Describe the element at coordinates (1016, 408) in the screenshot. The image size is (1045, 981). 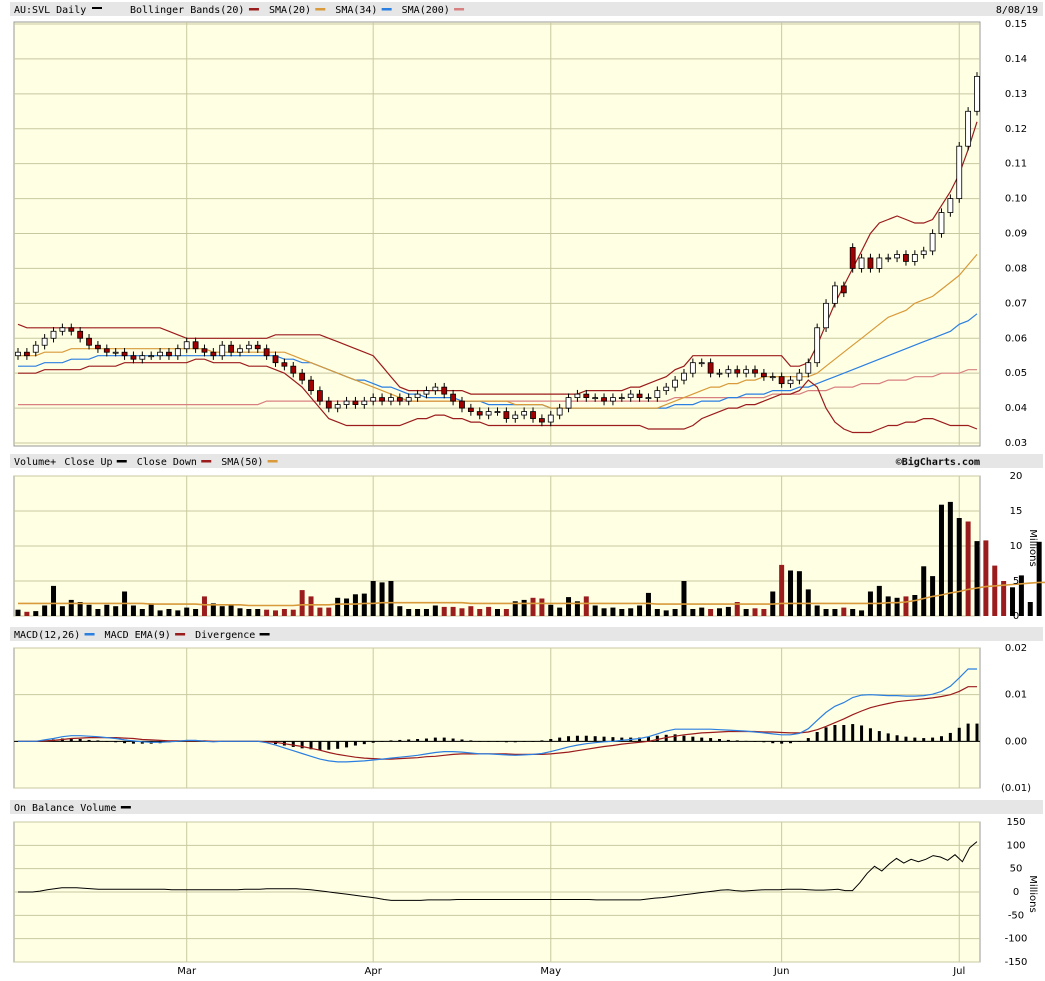
I see `price-y-tick-label: 0.04` at that location.